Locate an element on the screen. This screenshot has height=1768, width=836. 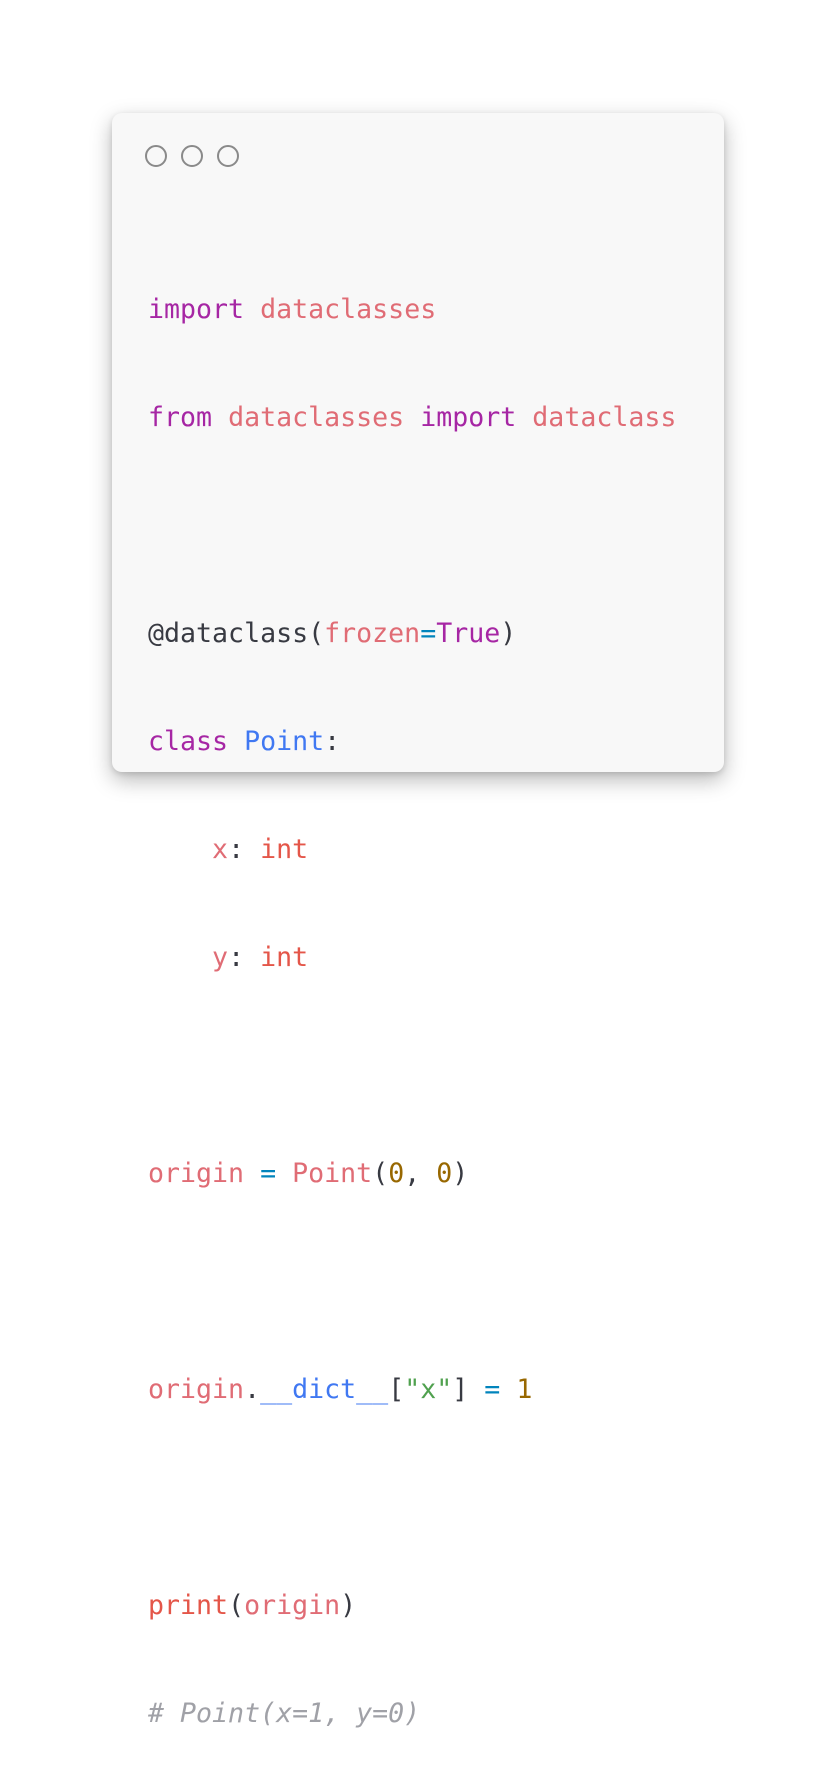
window-controls is located at coordinates (192, 156).